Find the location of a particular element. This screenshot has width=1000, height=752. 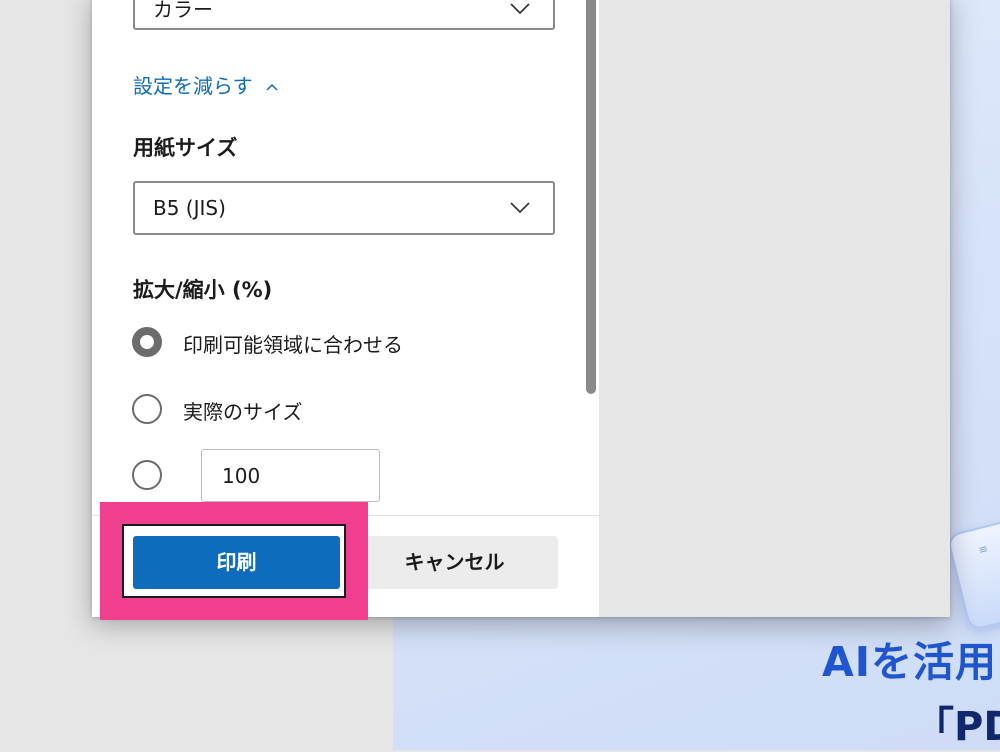

less-settings-link: 設定を減らす is located at coordinates (206, 84).